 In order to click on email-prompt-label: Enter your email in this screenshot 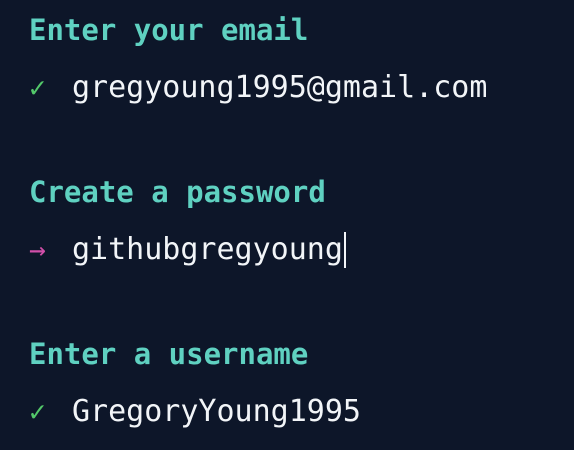, I will do `click(169, 30)`.